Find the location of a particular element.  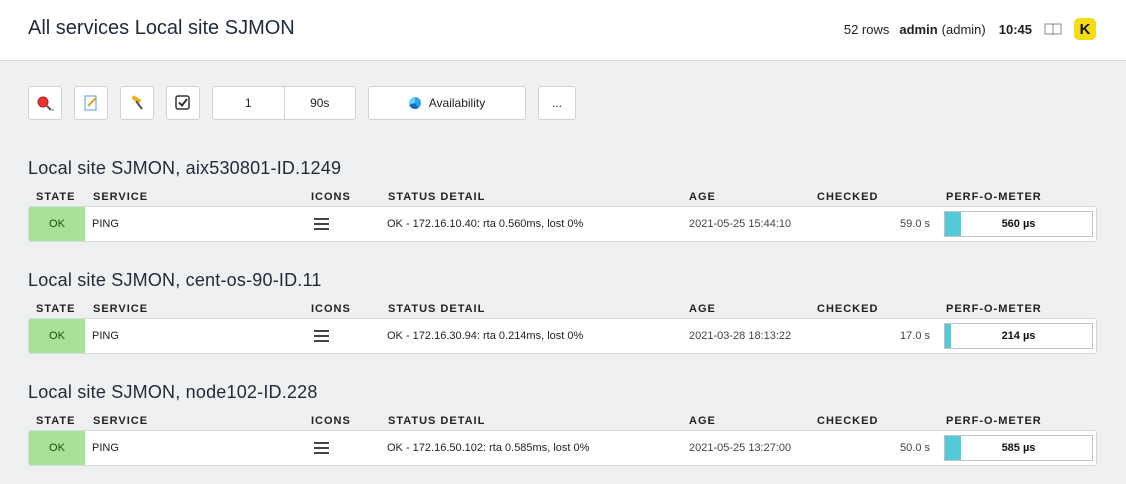

perf-label: 214 µs is located at coordinates (1018, 336).